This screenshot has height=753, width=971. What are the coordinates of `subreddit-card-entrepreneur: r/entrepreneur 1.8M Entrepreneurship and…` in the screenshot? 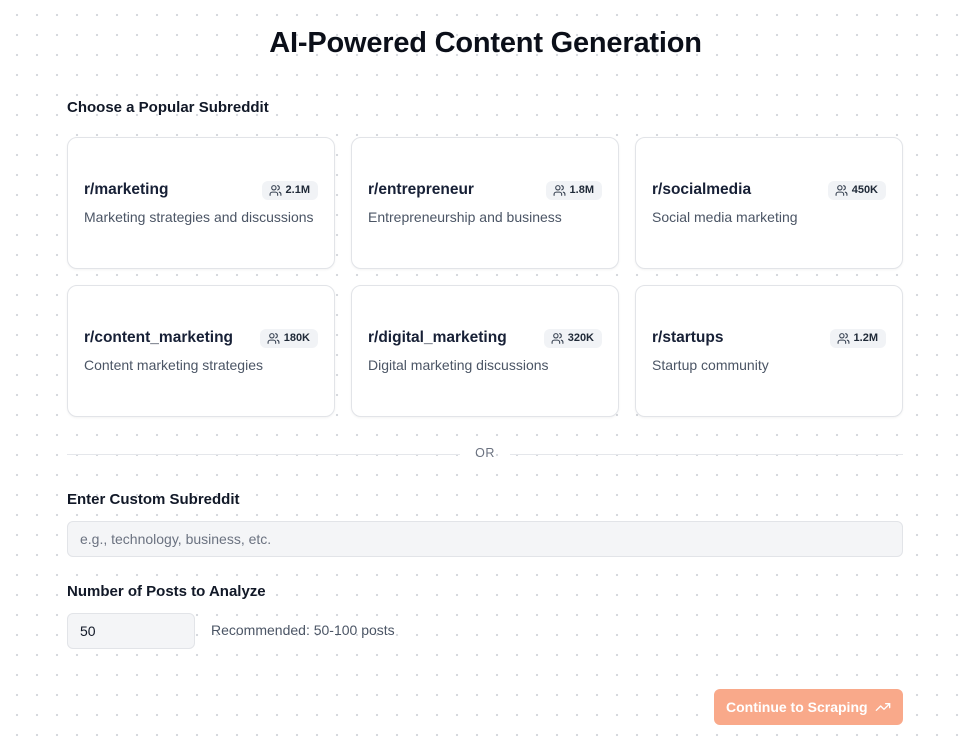 It's located at (485, 203).